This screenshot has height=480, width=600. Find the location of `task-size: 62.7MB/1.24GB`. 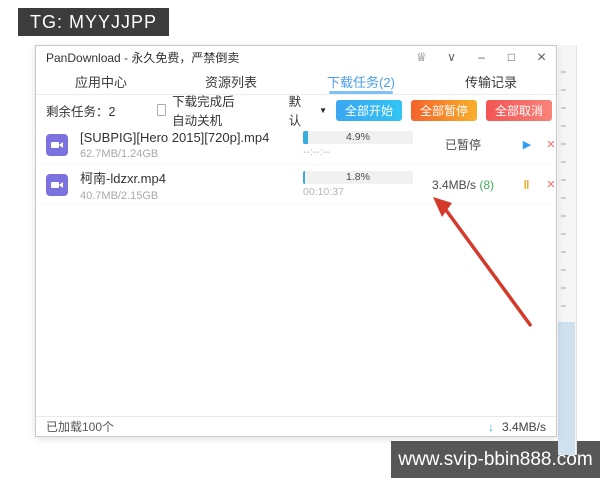

task-size: 62.7MB/1.24GB is located at coordinates (119, 153).